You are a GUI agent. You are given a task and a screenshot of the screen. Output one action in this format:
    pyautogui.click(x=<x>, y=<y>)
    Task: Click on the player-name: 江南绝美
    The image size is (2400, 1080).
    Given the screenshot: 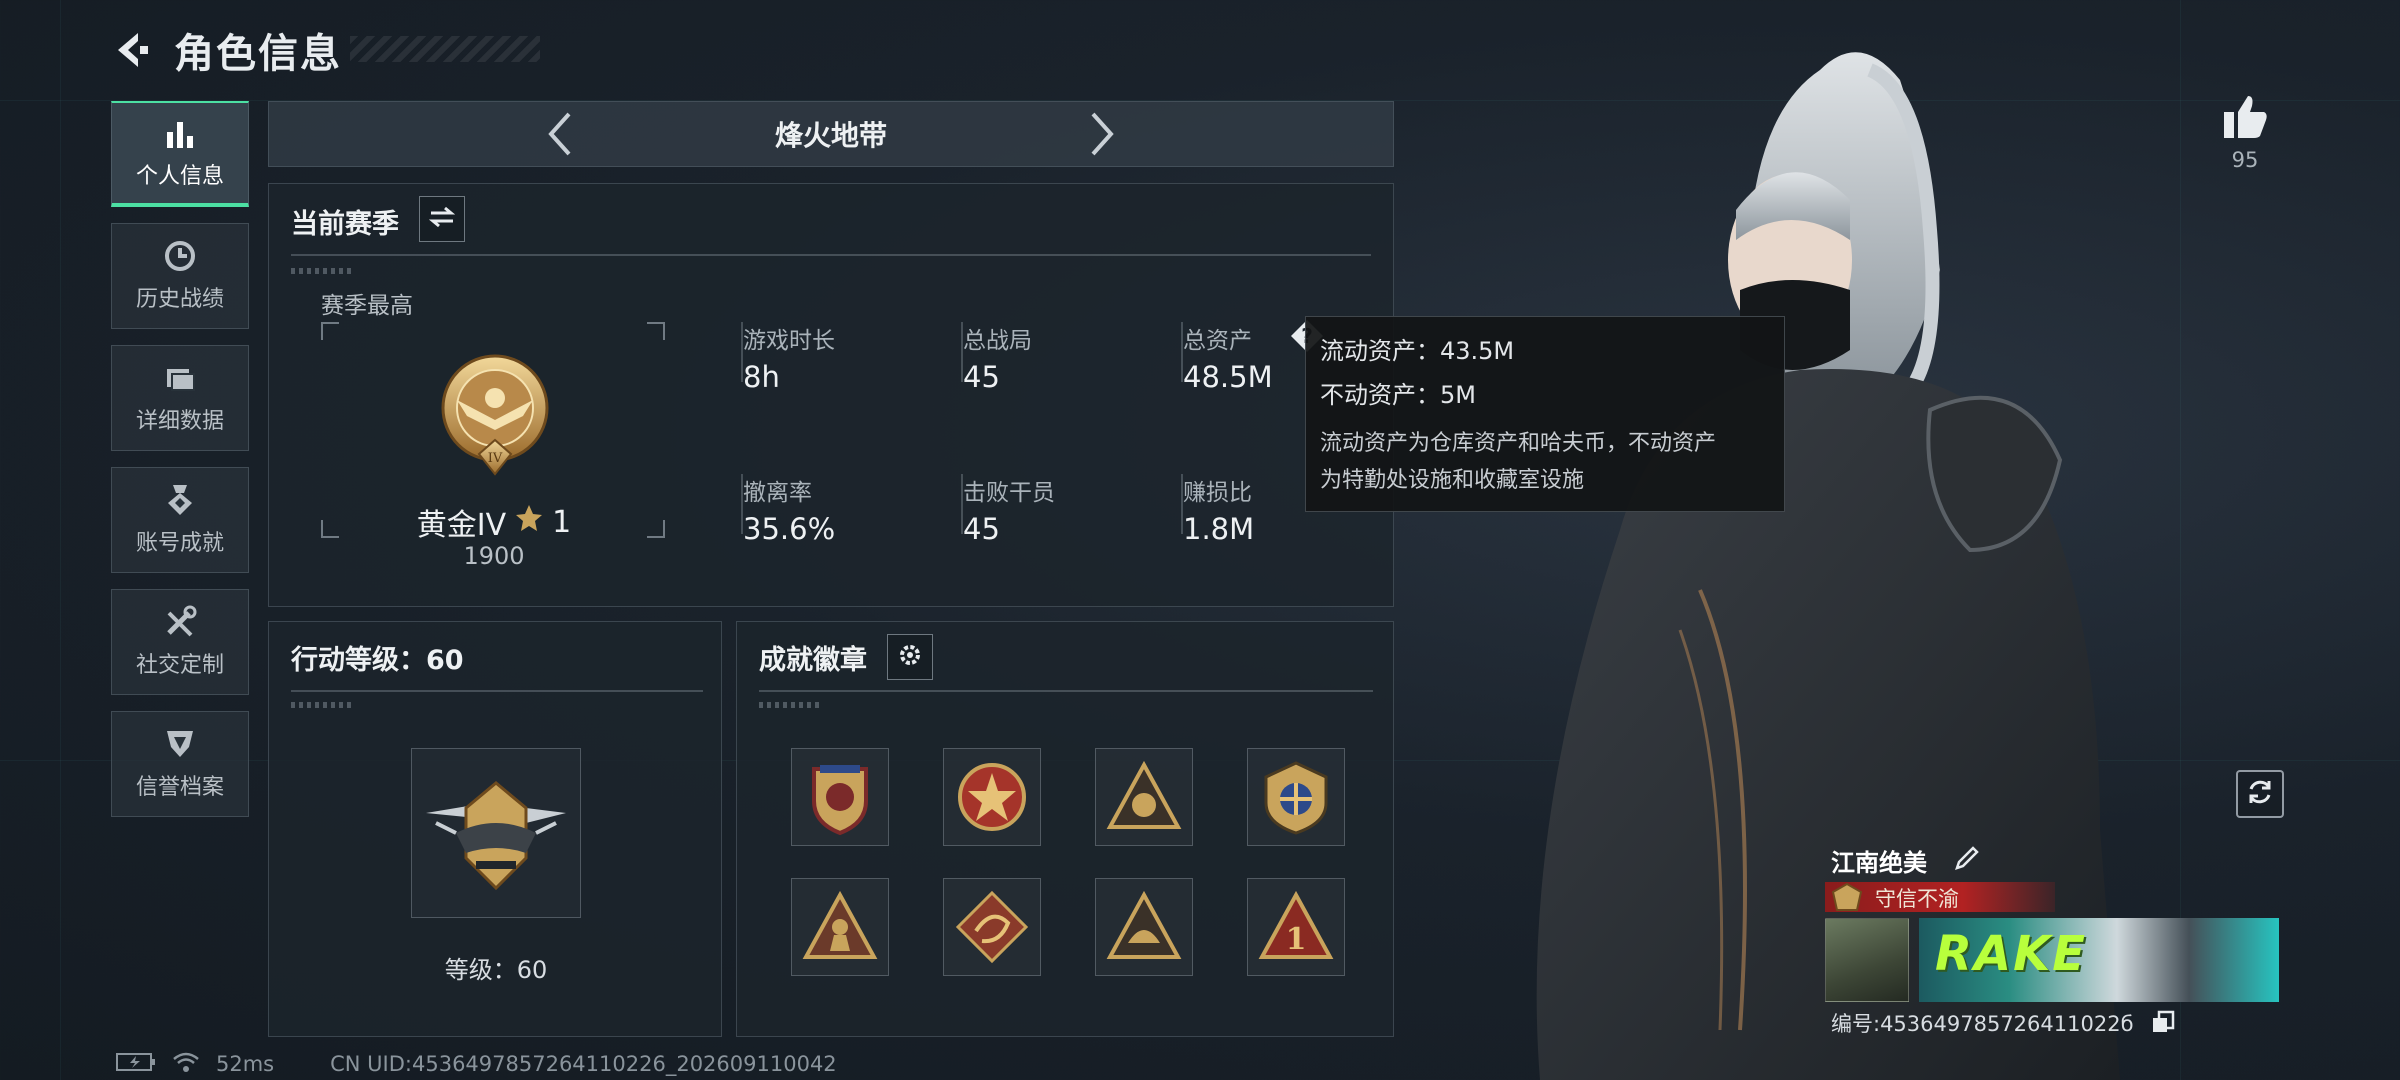 What is the action you would take?
    pyautogui.click(x=1879, y=863)
    